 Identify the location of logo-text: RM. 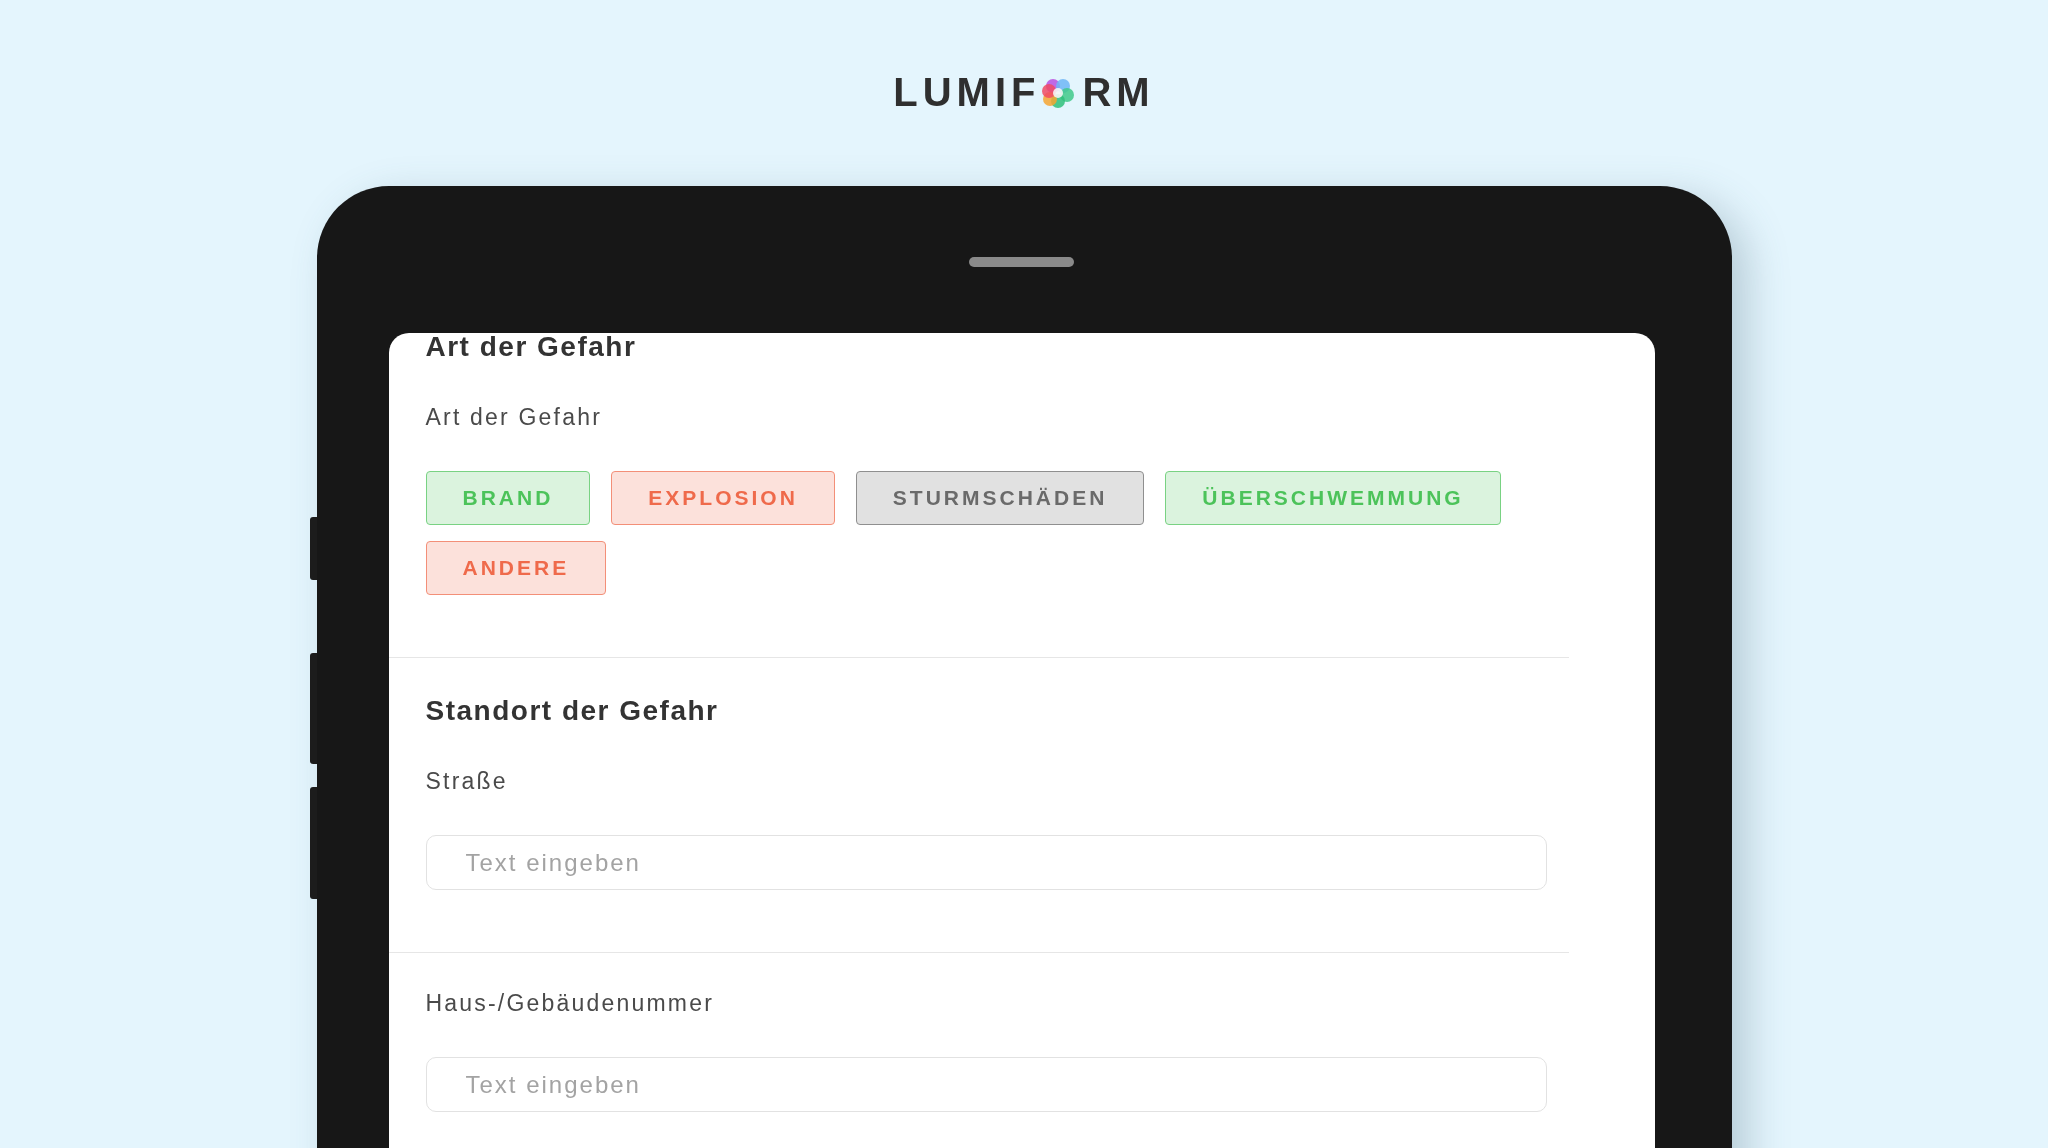
(1118, 92).